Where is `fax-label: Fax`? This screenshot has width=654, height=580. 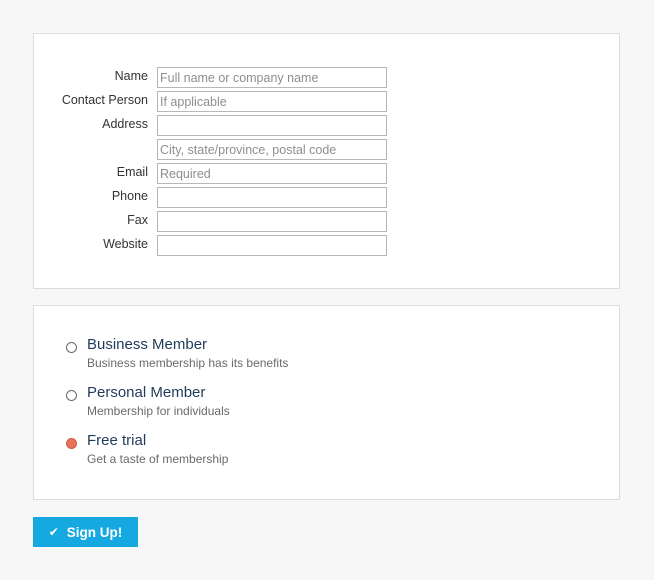 fax-label: Fax is located at coordinates (137, 220).